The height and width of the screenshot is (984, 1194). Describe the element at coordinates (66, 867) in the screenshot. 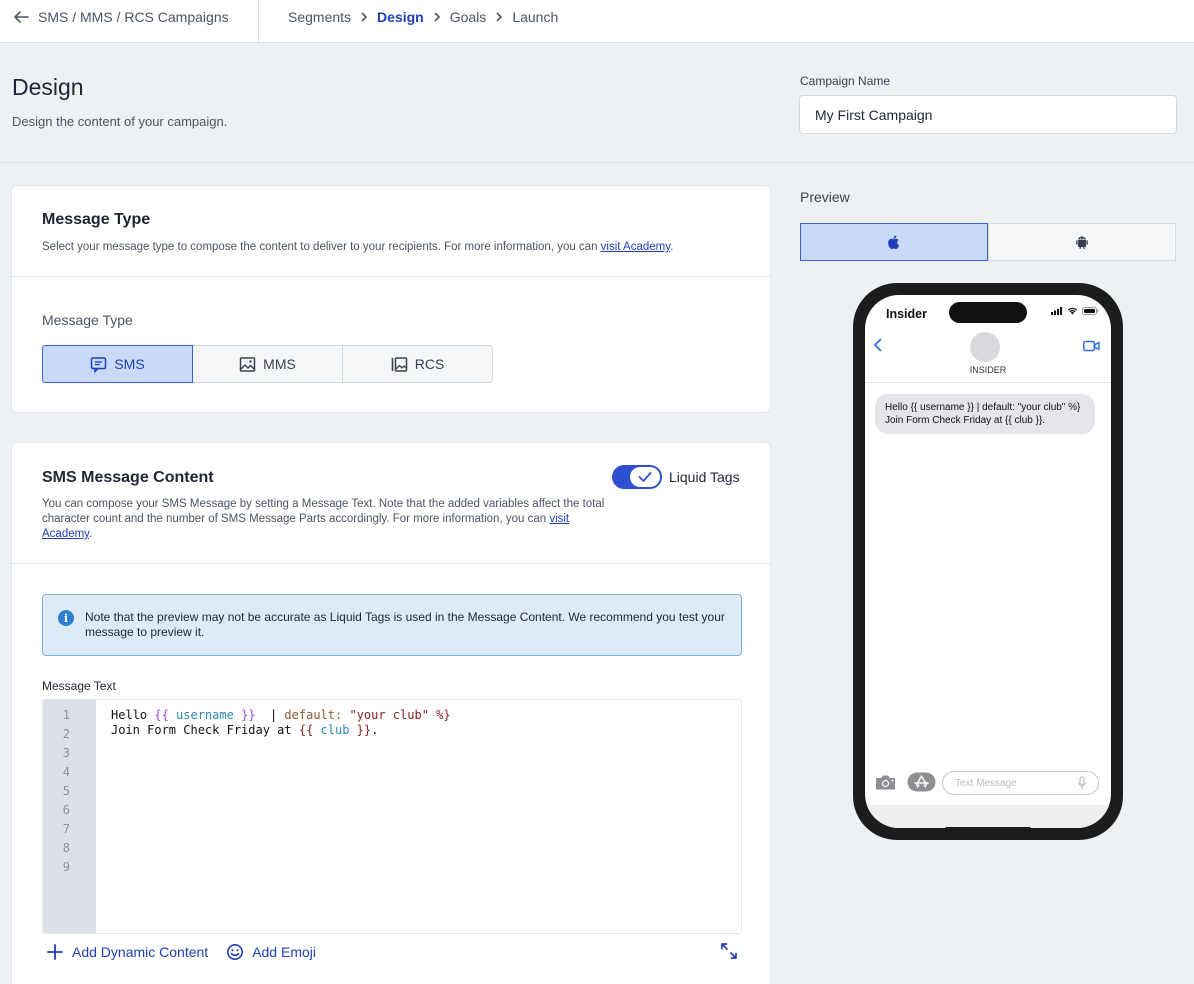

I see `line-number: 9` at that location.